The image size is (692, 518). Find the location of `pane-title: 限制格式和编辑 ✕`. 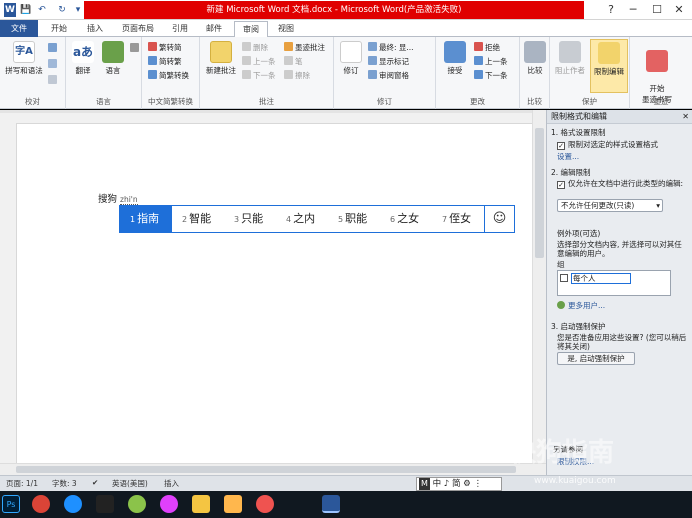

pane-title: 限制格式和编辑 ✕ is located at coordinates (619, 117).